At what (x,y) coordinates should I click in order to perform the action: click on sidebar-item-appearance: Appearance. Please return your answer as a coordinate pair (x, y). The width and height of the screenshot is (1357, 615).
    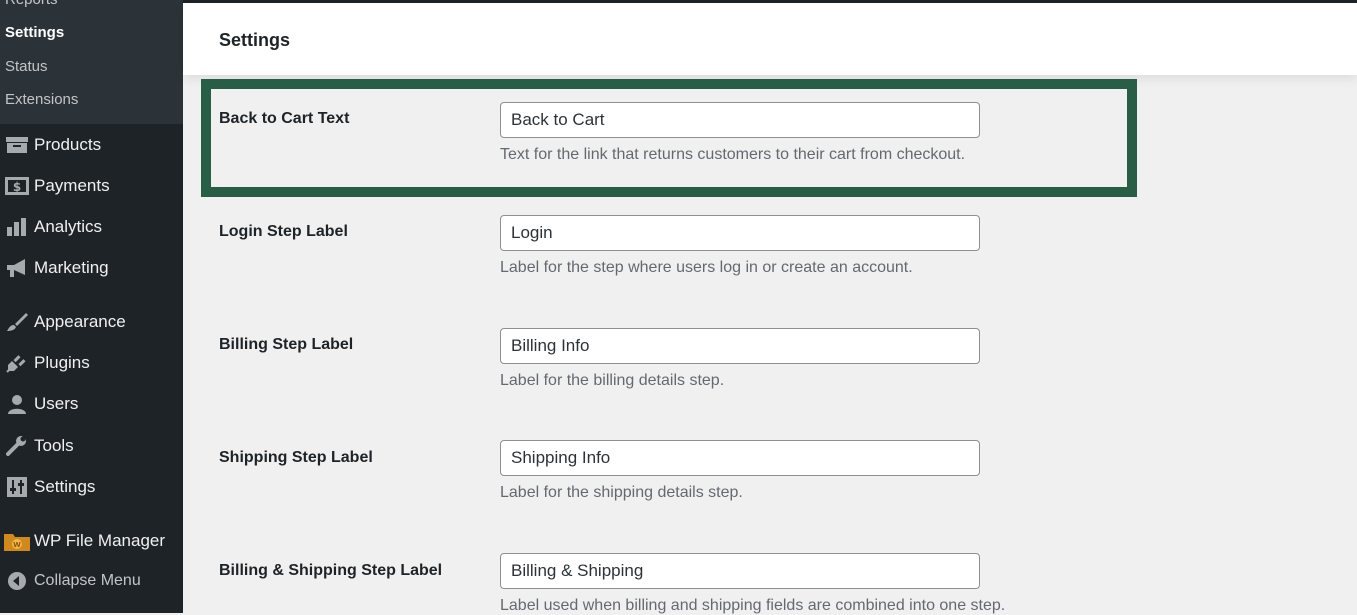
    Looking at the image, I should click on (91, 322).